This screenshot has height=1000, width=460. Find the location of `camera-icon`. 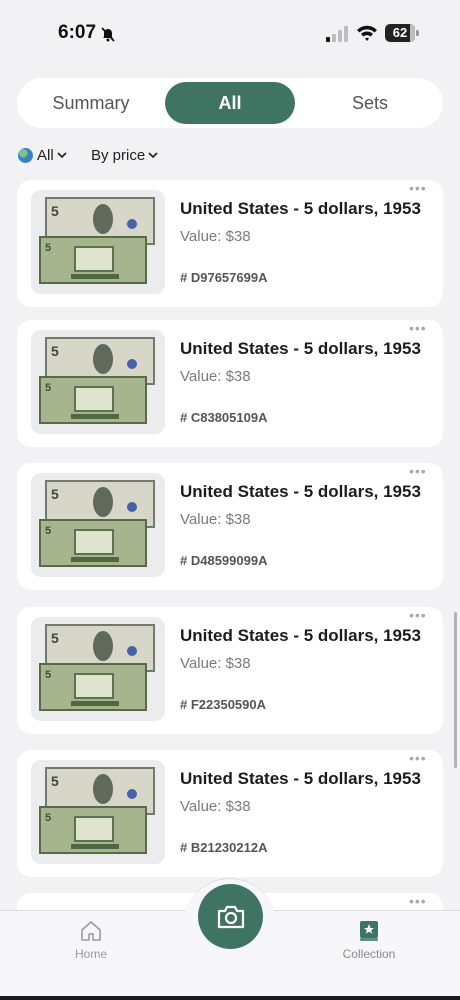

camera-icon is located at coordinates (230, 916).